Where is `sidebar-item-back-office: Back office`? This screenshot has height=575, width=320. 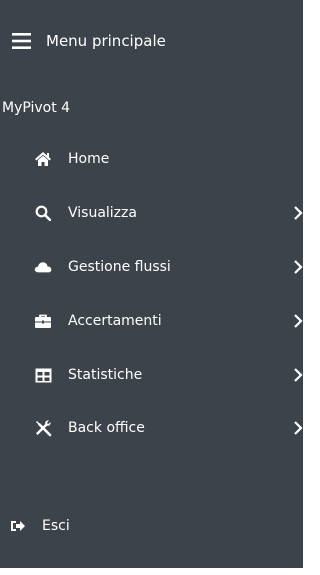
sidebar-item-back-office: Back office is located at coordinates (168, 428).